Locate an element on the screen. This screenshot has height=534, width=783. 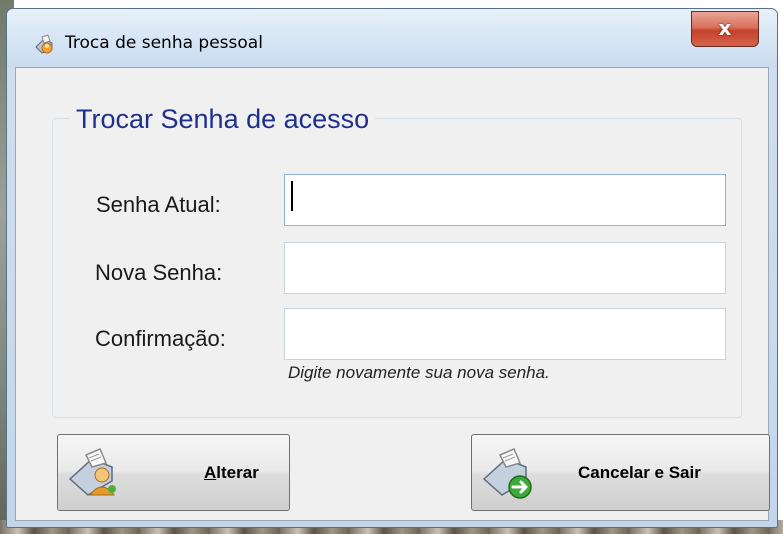
new-password-label: Nova Senha: is located at coordinates (159, 272).